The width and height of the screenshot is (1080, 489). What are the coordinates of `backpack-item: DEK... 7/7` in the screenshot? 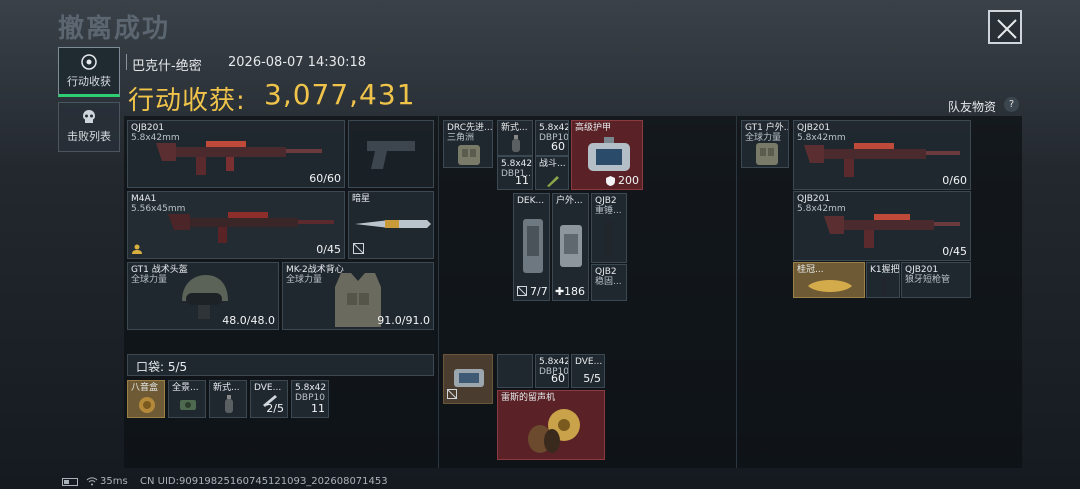 It's located at (531, 247).